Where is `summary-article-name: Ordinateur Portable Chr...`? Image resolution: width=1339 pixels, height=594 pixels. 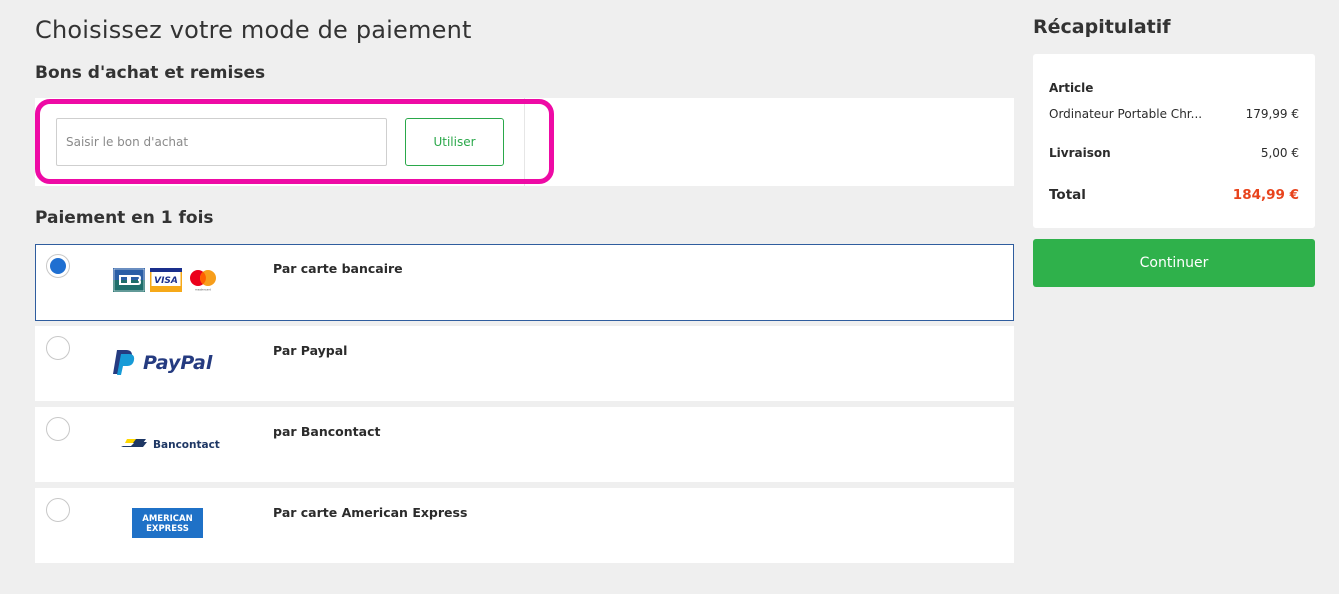
summary-article-name: Ordinateur Portable Chr... is located at coordinates (1126, 114).